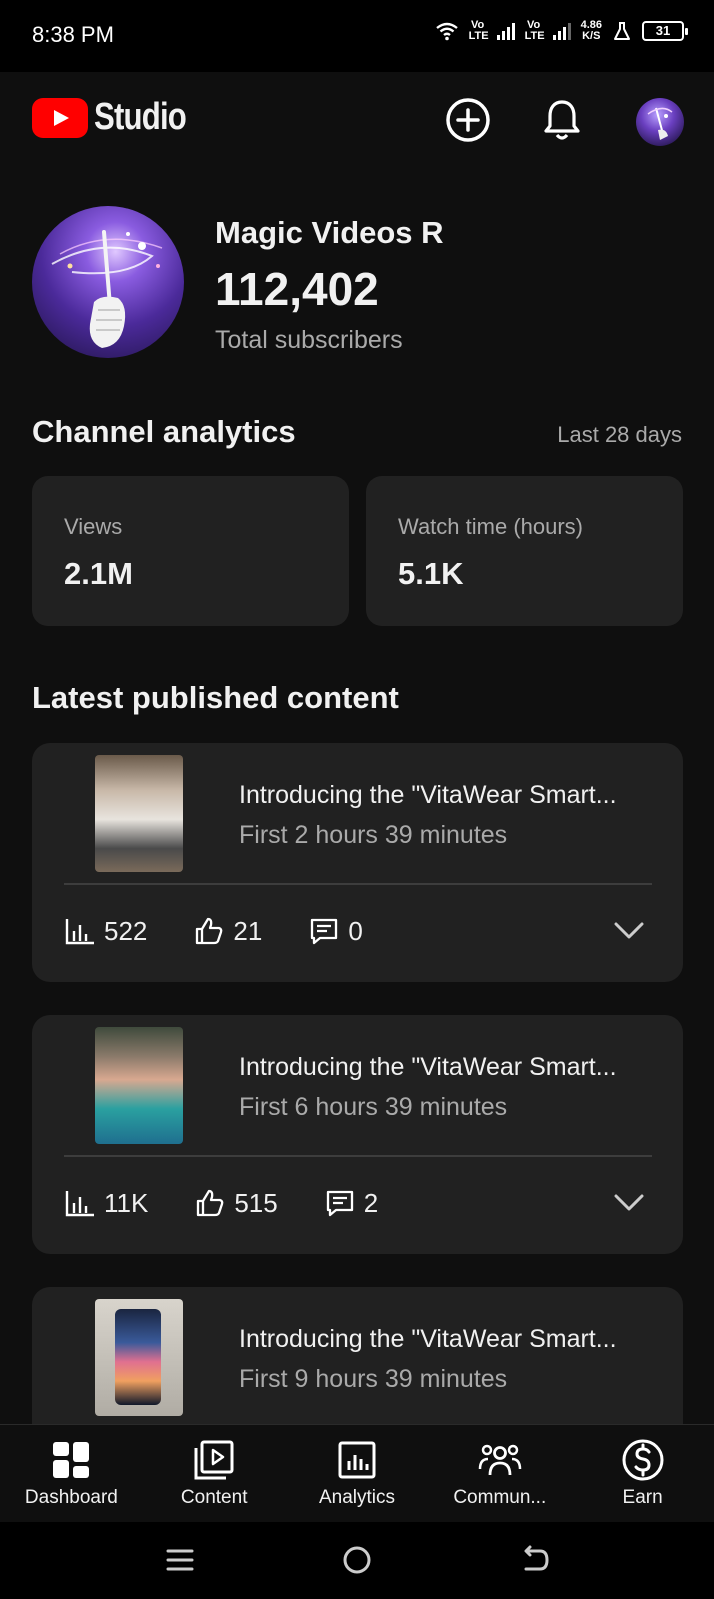  What do you see at coordinates (371, 1202) in the screenshot?
I see `comments-count: 2` at bounding box center [371, 1202].